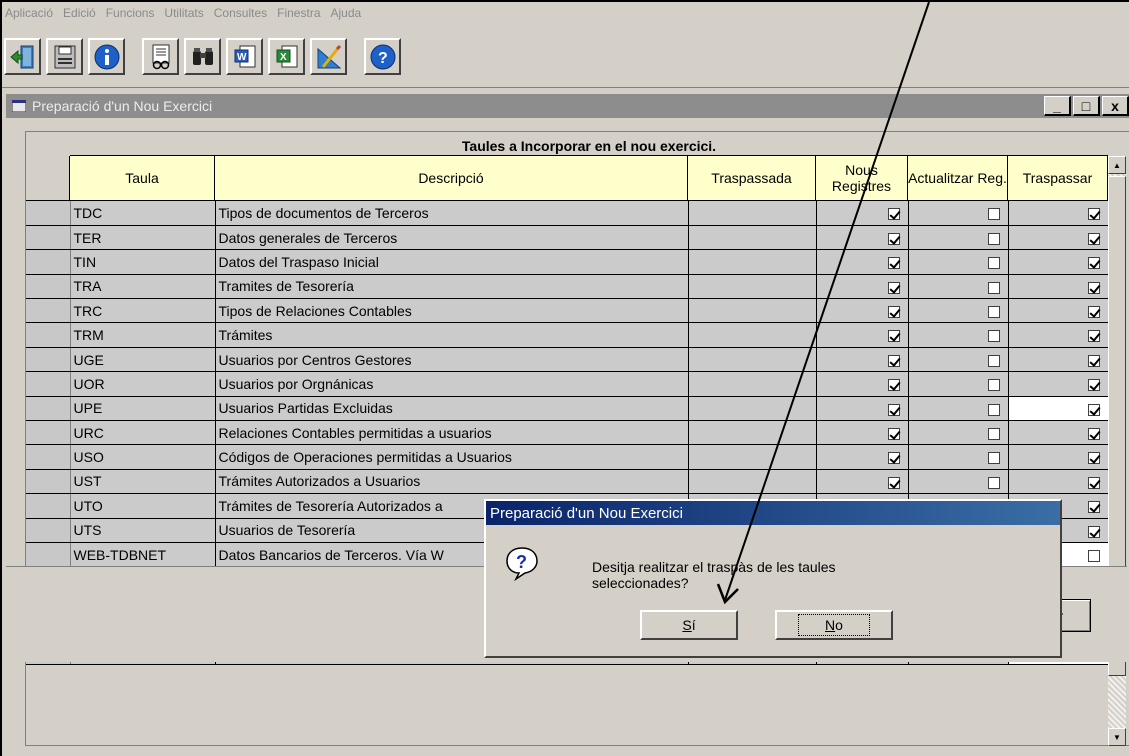  What do you see at coordinates (143, 335) in the screenshot?
I see `cell-taula: TRM` at bounding box center [143, 335].